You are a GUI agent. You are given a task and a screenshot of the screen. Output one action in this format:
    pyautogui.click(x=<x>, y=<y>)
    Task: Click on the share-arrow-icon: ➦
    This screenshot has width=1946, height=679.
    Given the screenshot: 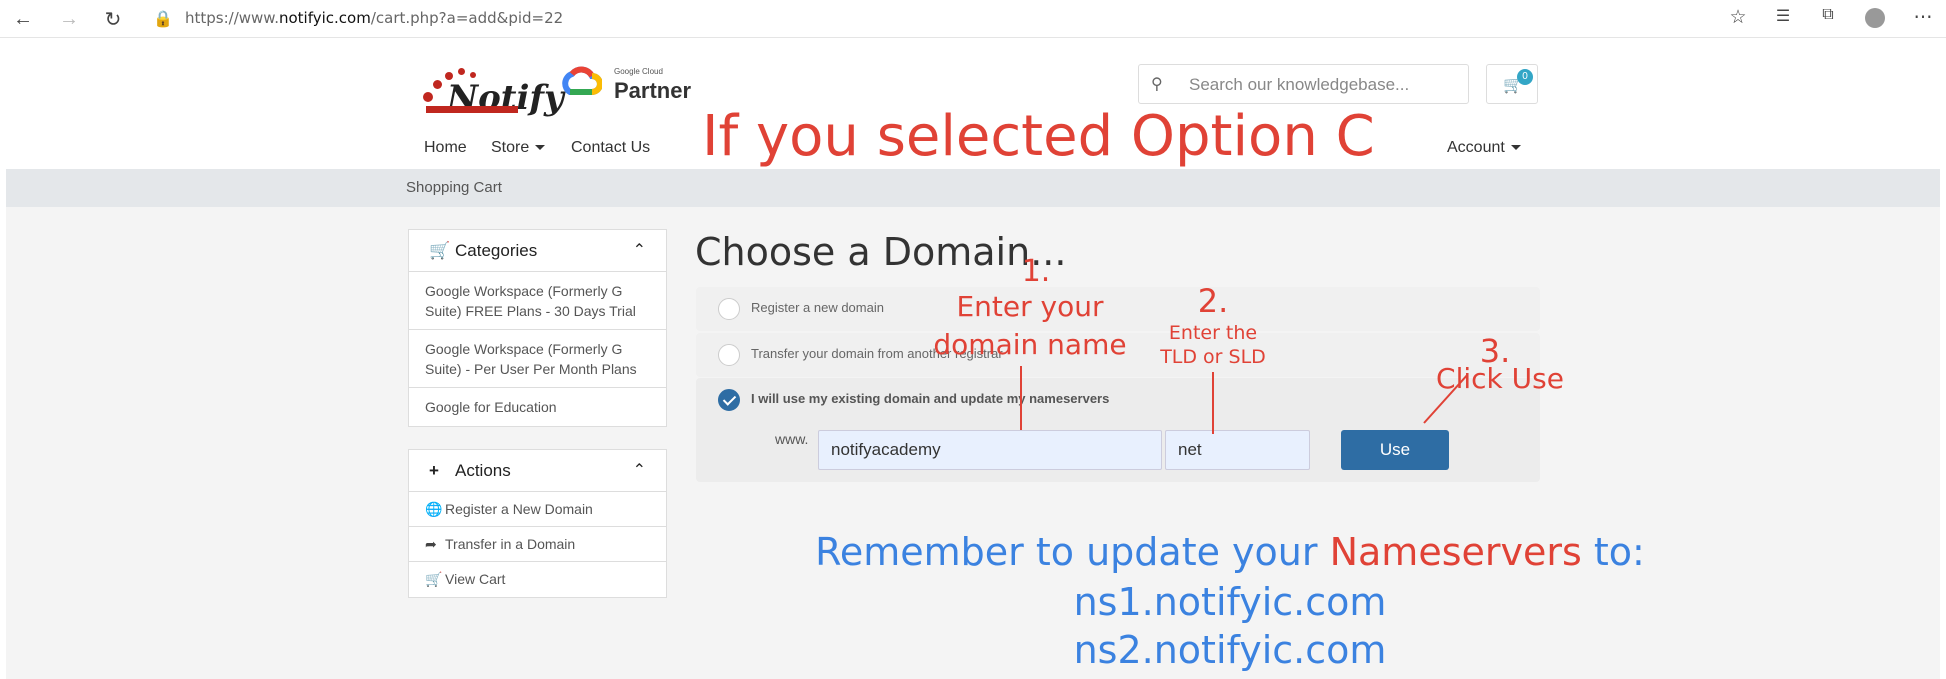 What is the action you would take?
    pyautogui.click(x=431, y=544)
    